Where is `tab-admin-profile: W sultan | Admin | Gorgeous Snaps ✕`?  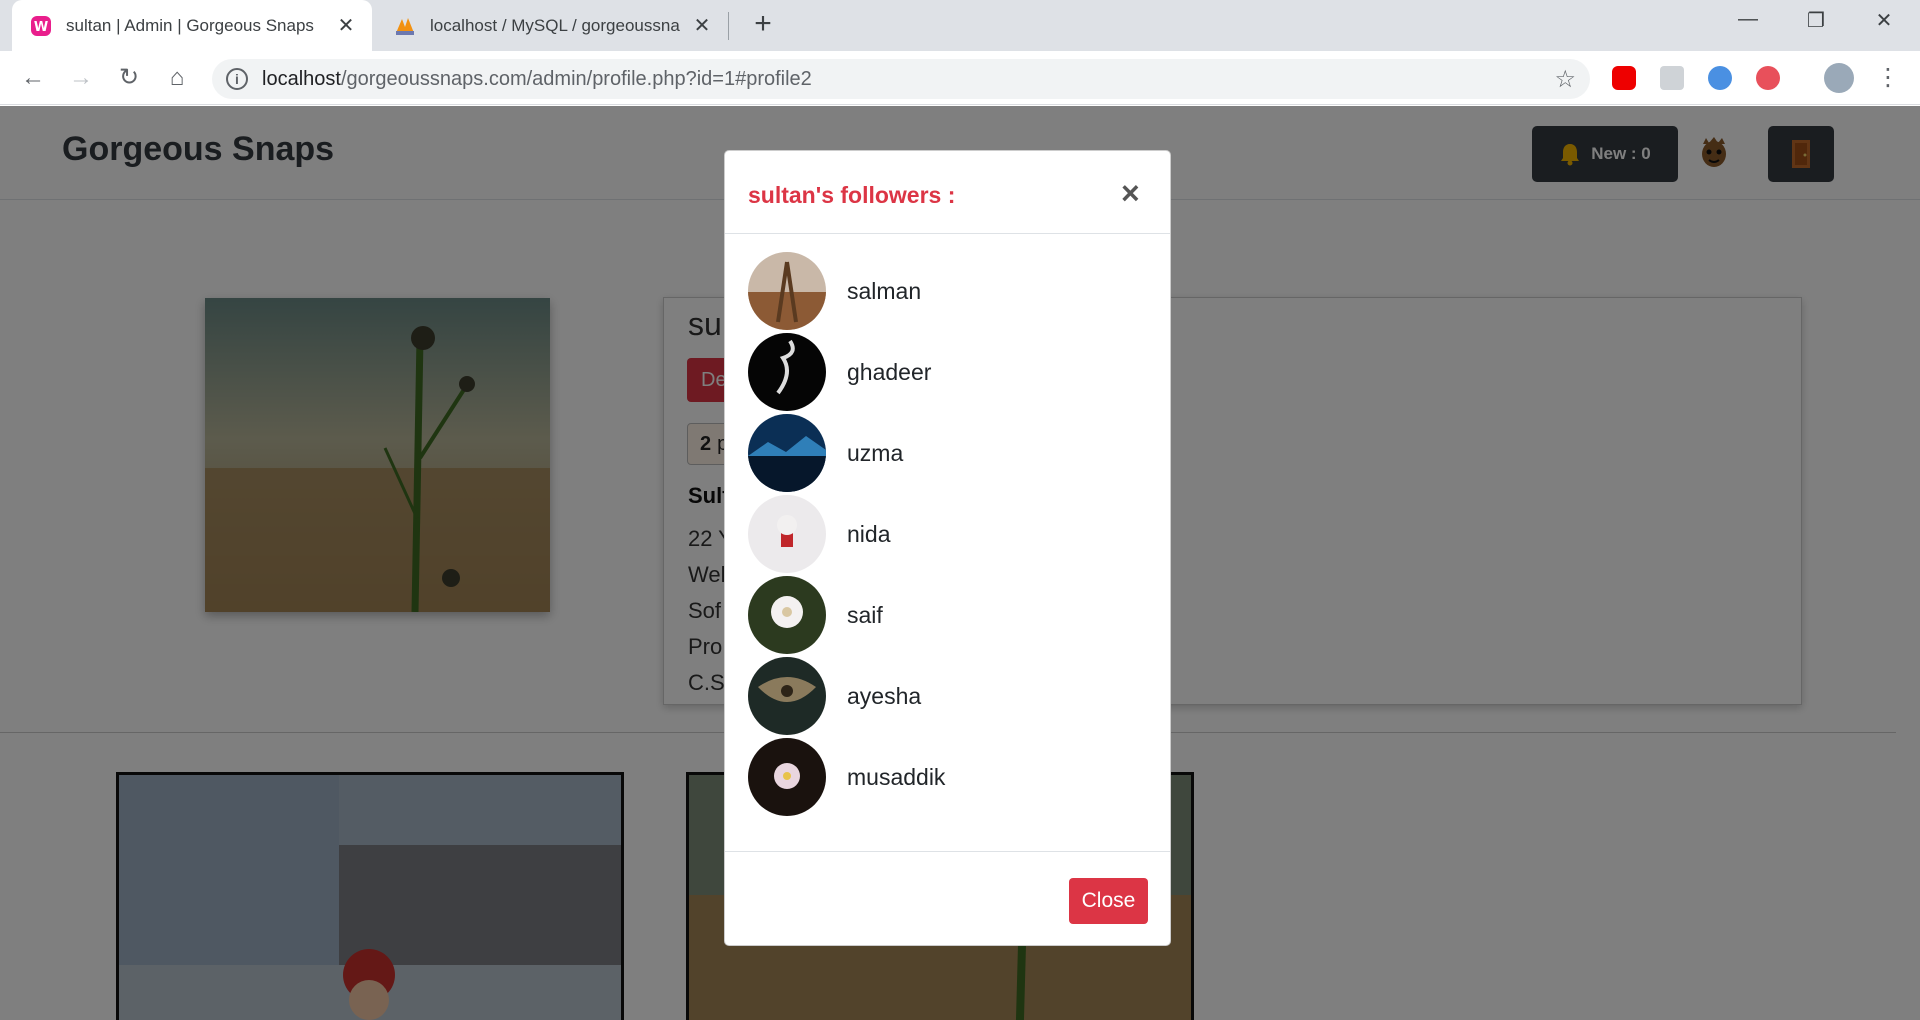
tab-admin-profile: W sultan | Admin | Gorgeous Snaps ✕ is located at coordinates (192, 25).